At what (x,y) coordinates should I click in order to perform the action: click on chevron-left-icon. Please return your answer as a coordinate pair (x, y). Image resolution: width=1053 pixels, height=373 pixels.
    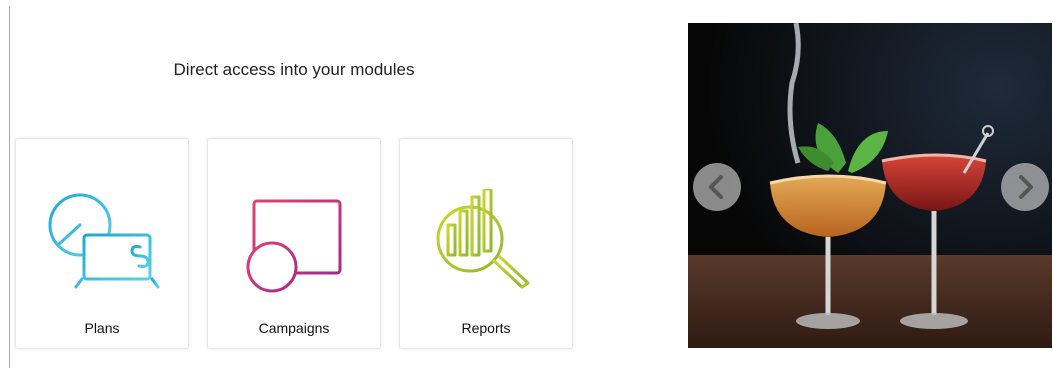
    Looking at the image, I should click on (716, 187).